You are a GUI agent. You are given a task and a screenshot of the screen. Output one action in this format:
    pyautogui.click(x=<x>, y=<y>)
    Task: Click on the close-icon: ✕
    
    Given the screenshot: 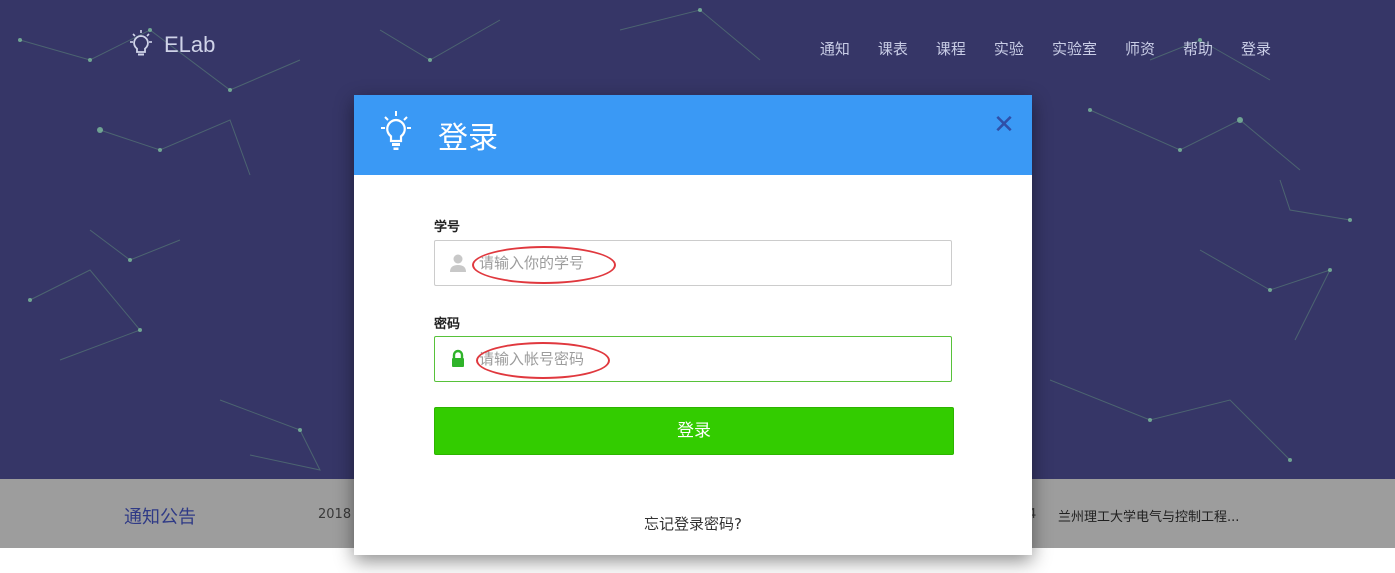 What is the action you would take?
    pyautogui.click(x=1004, y=125)
    